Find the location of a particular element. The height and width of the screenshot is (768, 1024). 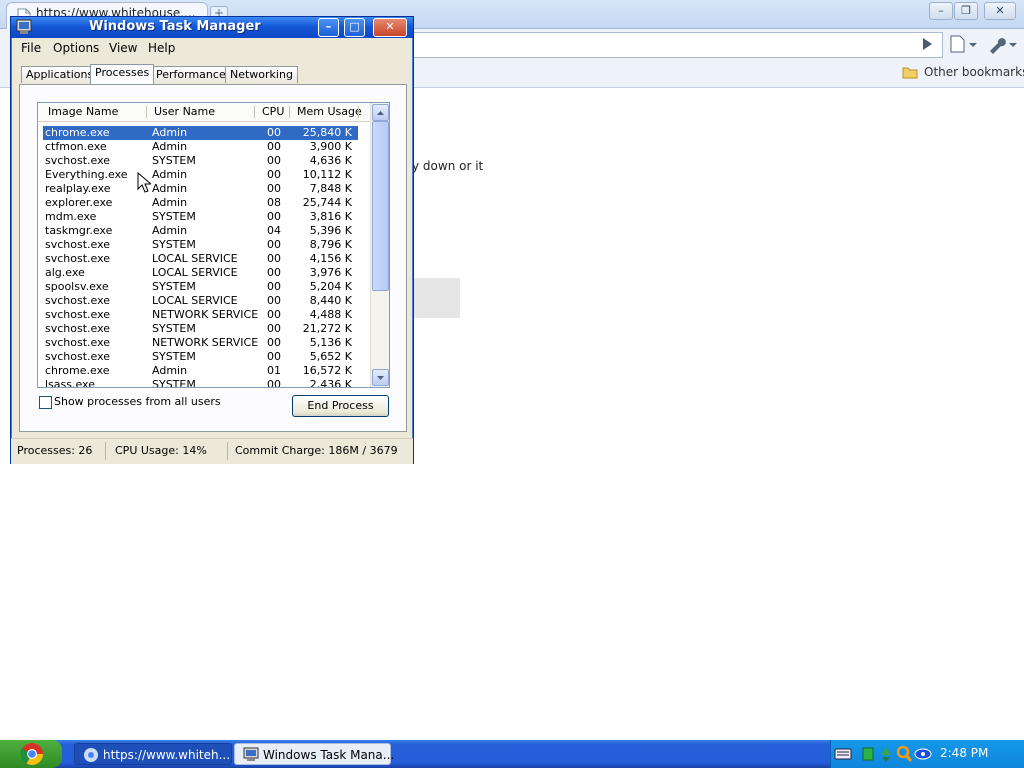

process-mem: 5,396 K is located at coordinates (330, 230).